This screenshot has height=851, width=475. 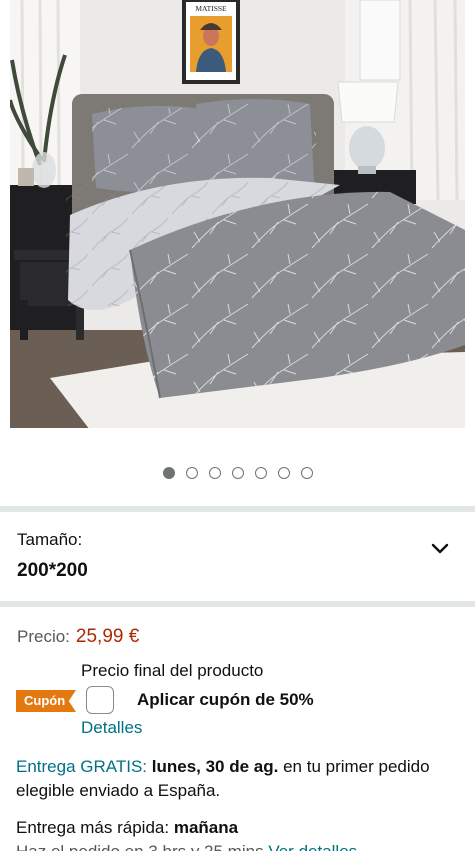 I want to click on fastest-delivery: Entrega más rápida: mañana, so click(x=127, y=828).